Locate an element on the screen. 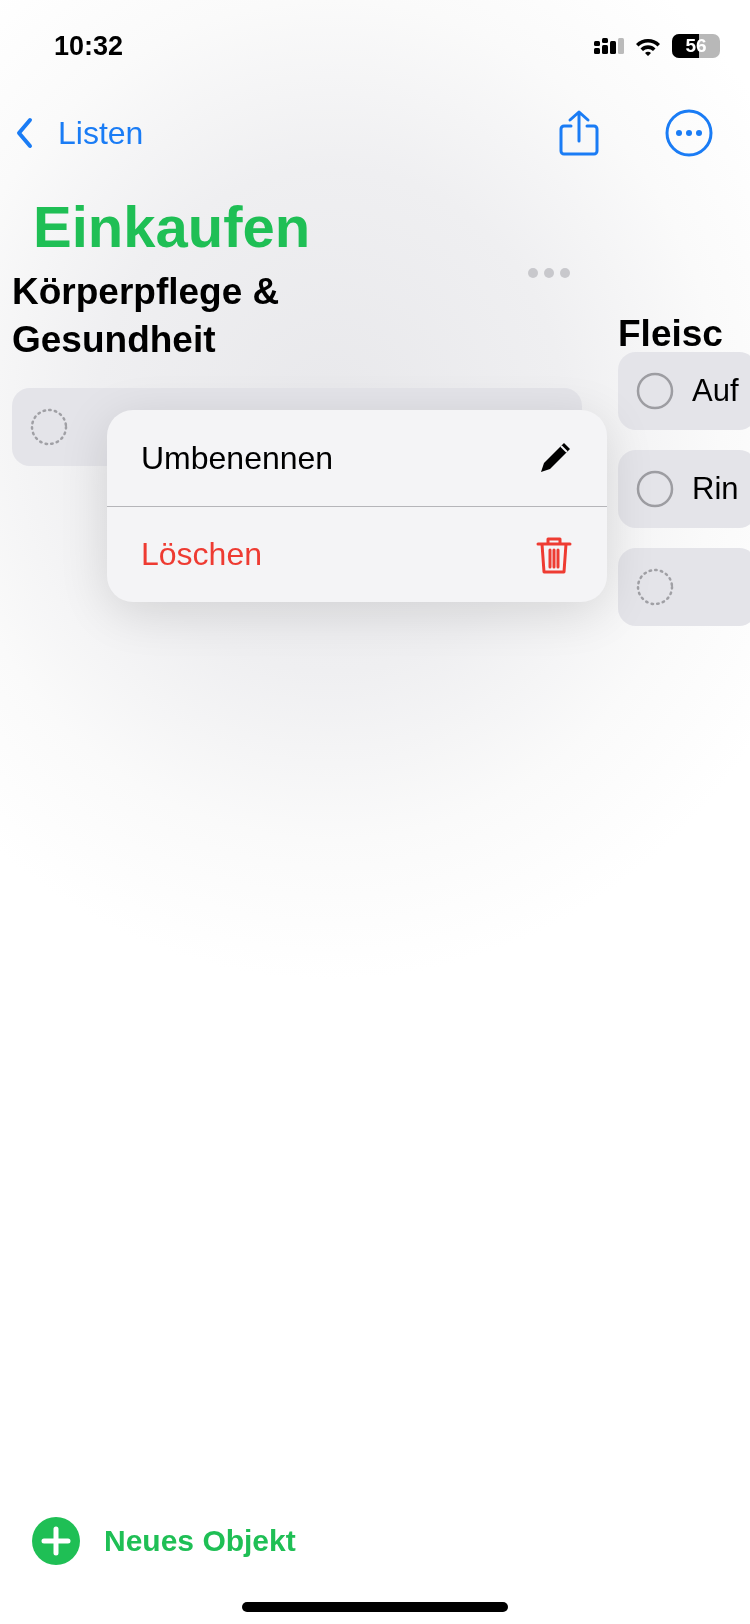 This screenshot has width=750, height=1624. menu-item-label: Löschen is located at coordinates (201, 554).